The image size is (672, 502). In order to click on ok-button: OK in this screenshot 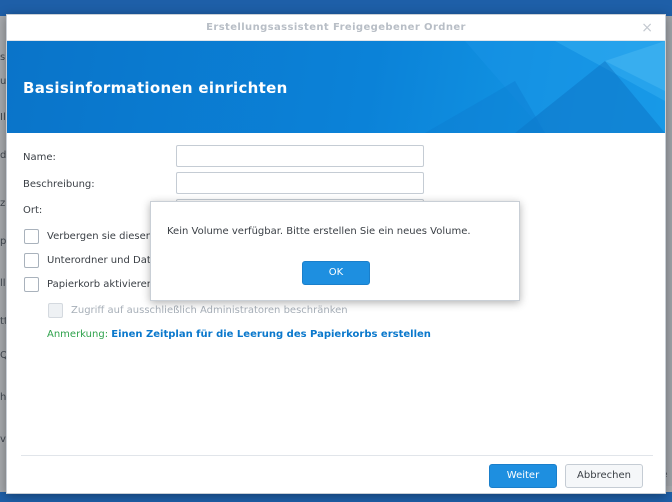, I will do `click(336, 273)`.